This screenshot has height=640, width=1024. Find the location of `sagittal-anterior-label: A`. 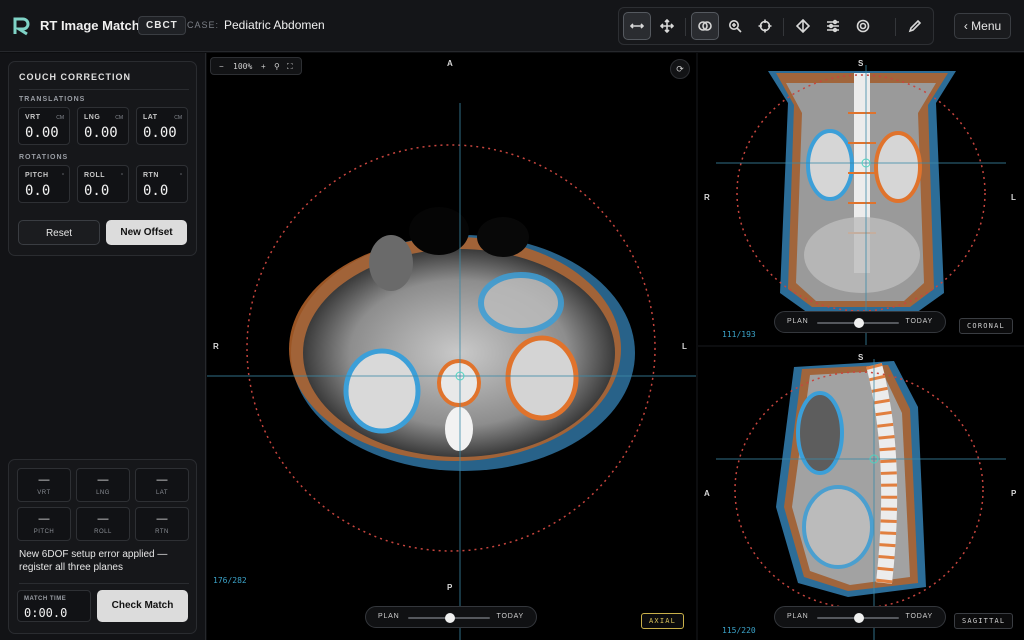

sagittal-anterior-label: A is located at coordinates (707, 493).